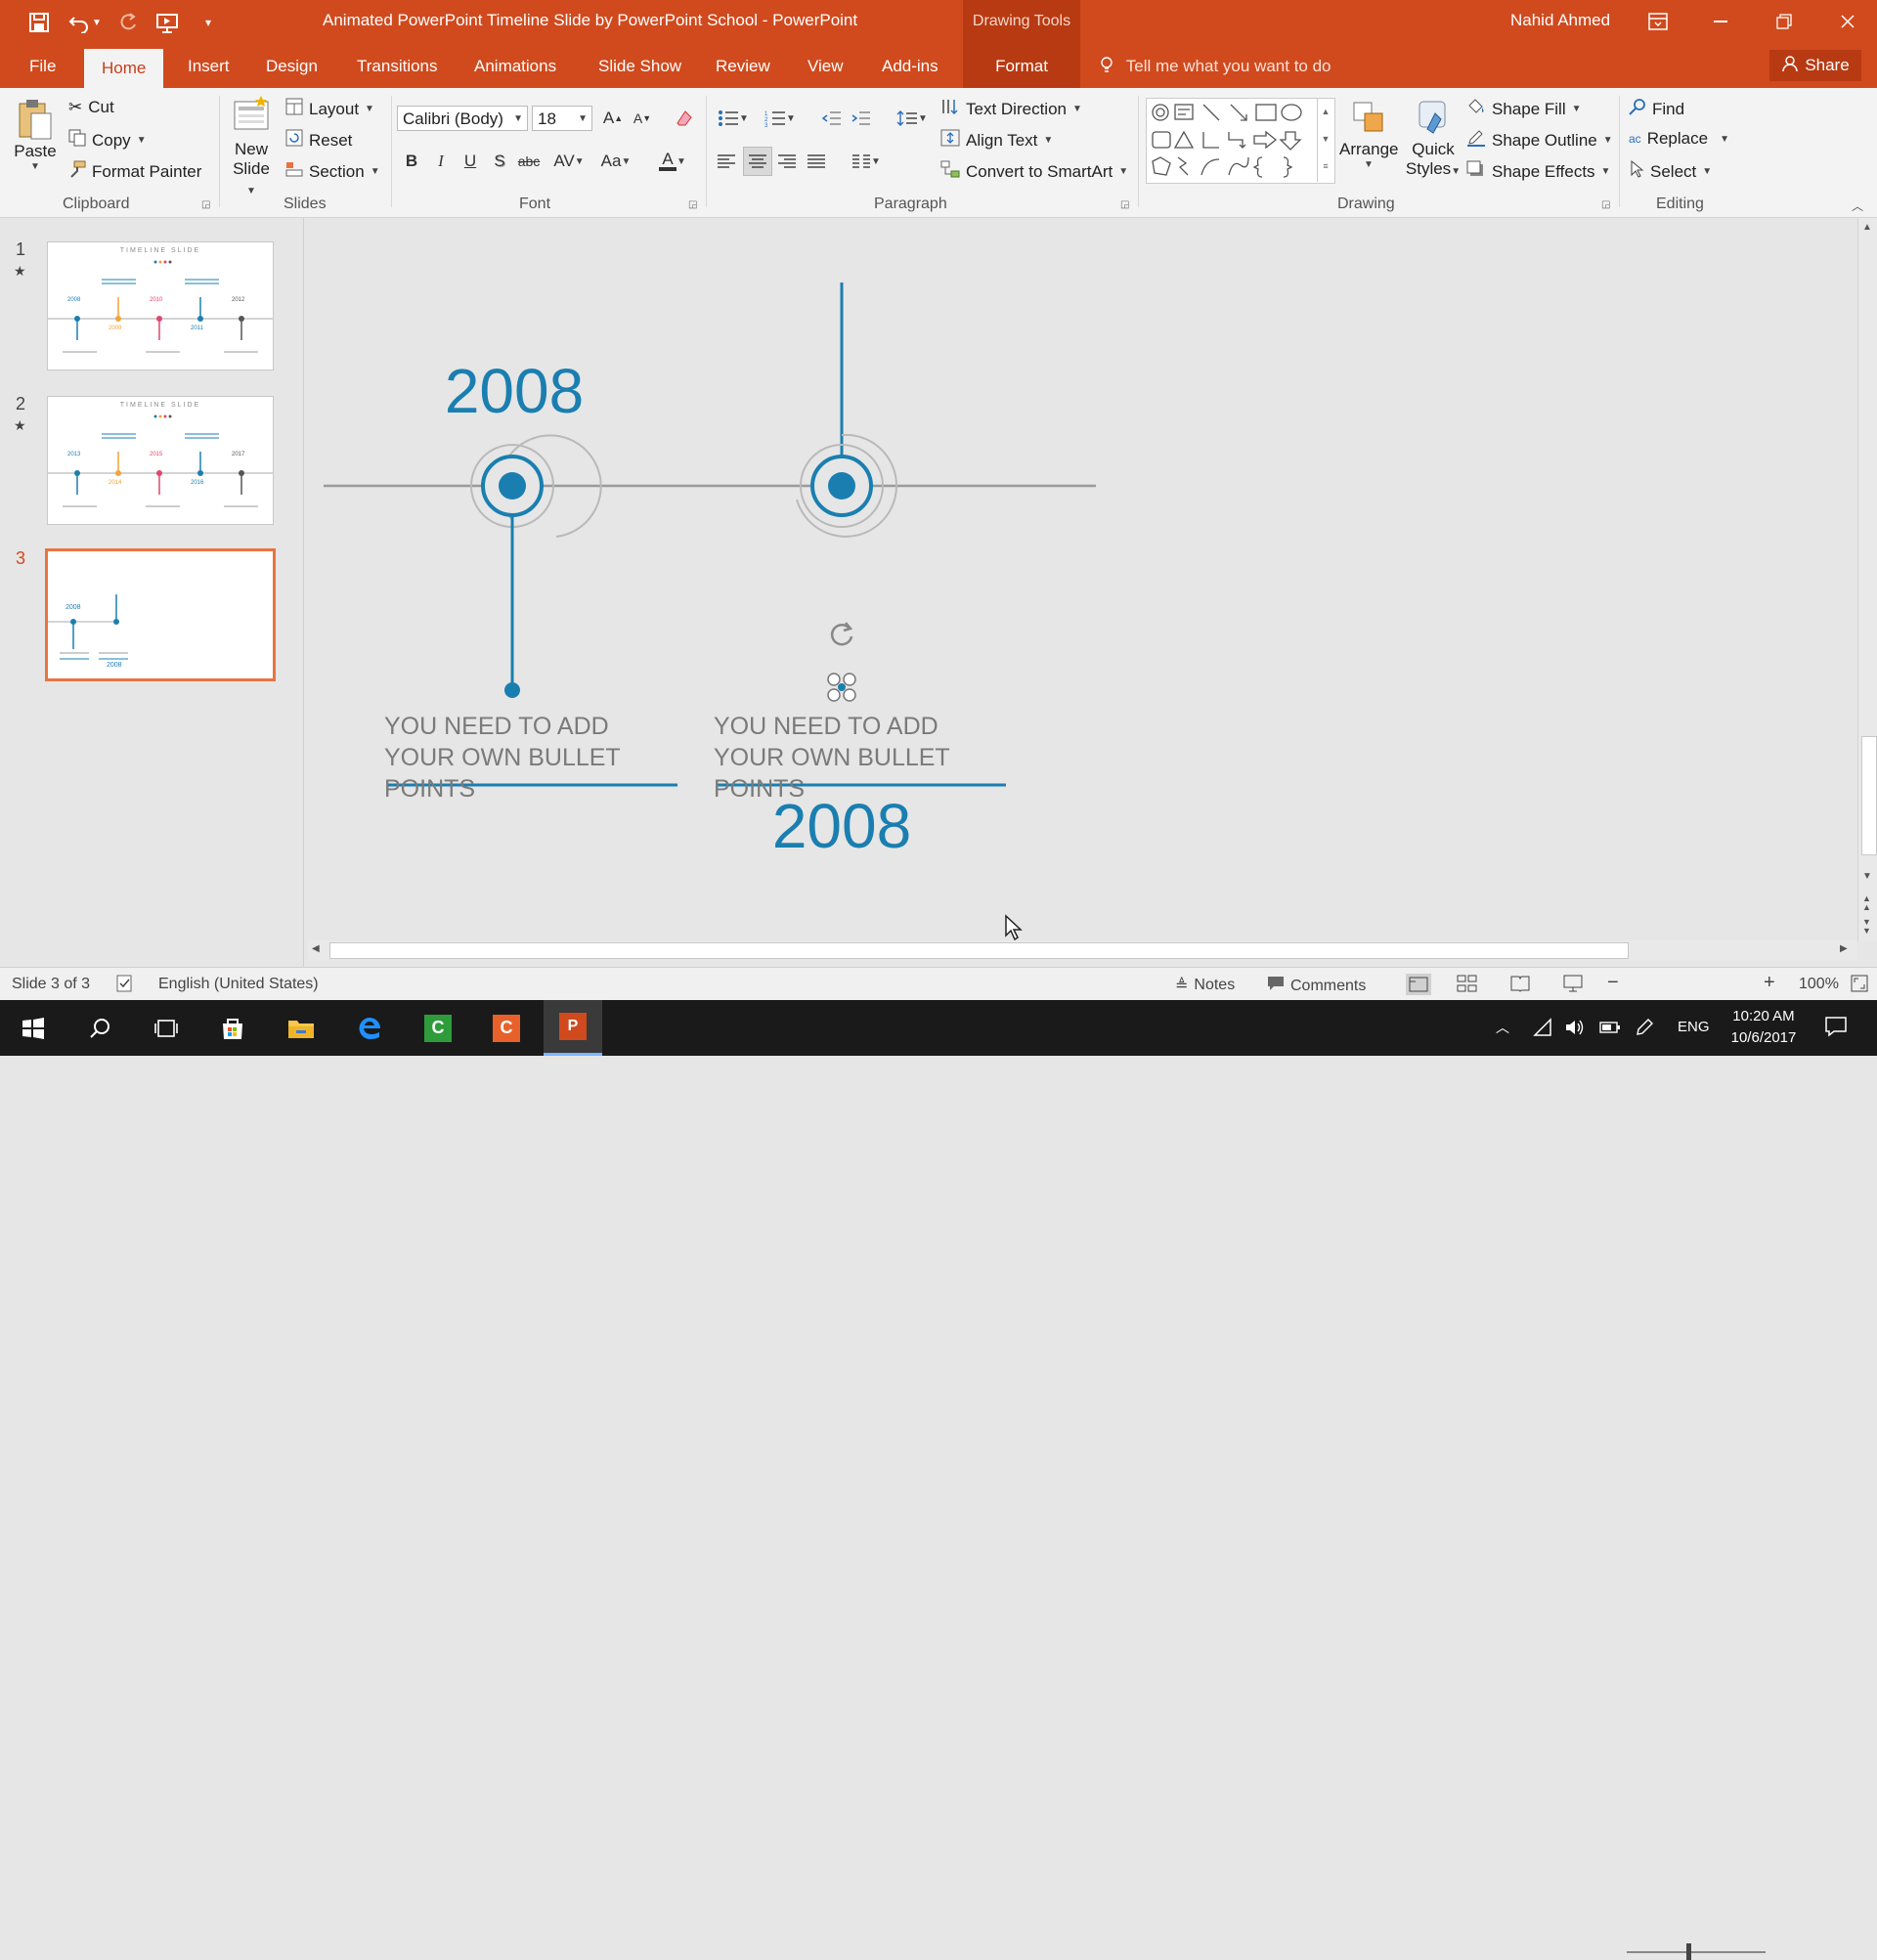 The width and height of the screenshot is (1877, 1960). What do you see at coordinates (205, 205) in the screenshot?
I see `clipboard-launcher-icon: ◲` at bounding box center [205, 205].